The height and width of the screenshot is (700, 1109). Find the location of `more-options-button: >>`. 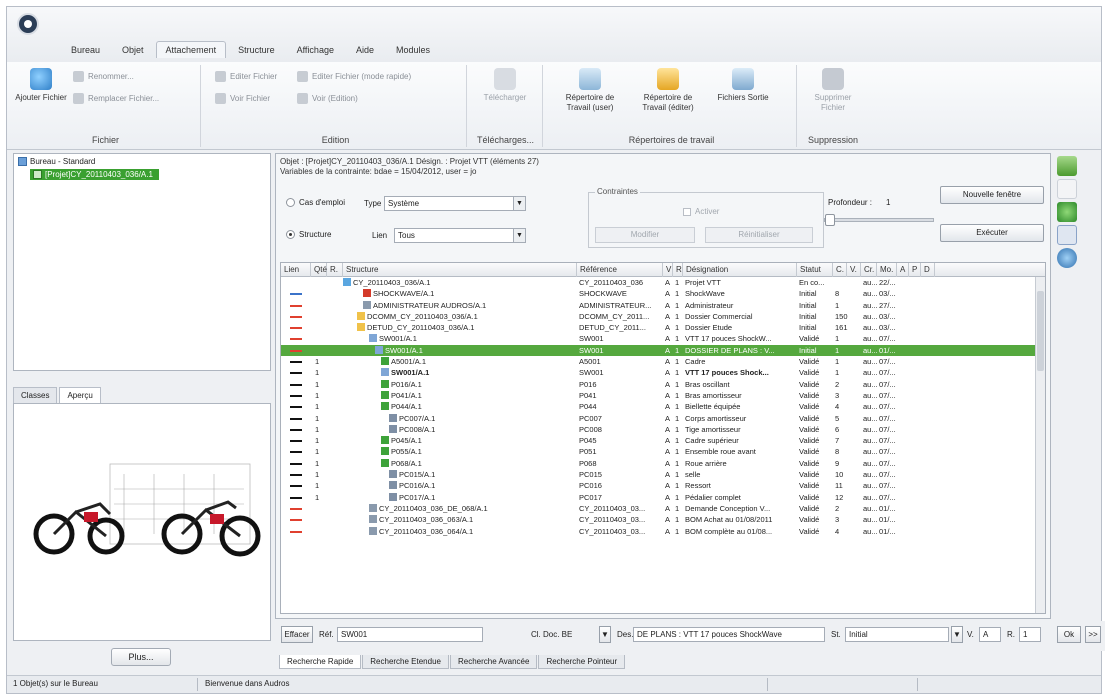

more-options-button: >> is located at coordinates (1093, 634).